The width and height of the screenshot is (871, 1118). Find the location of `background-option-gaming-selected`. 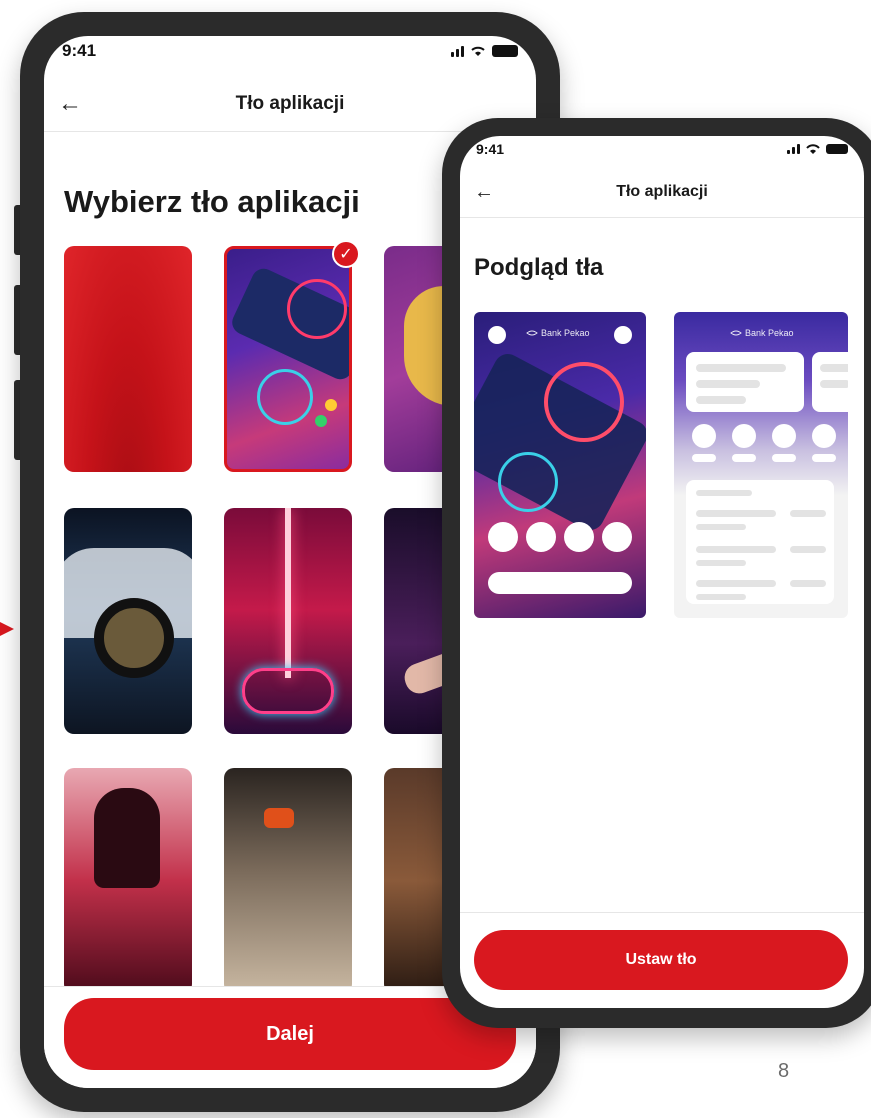

background-option-gaming-selected is located at coordinates (288, 359).